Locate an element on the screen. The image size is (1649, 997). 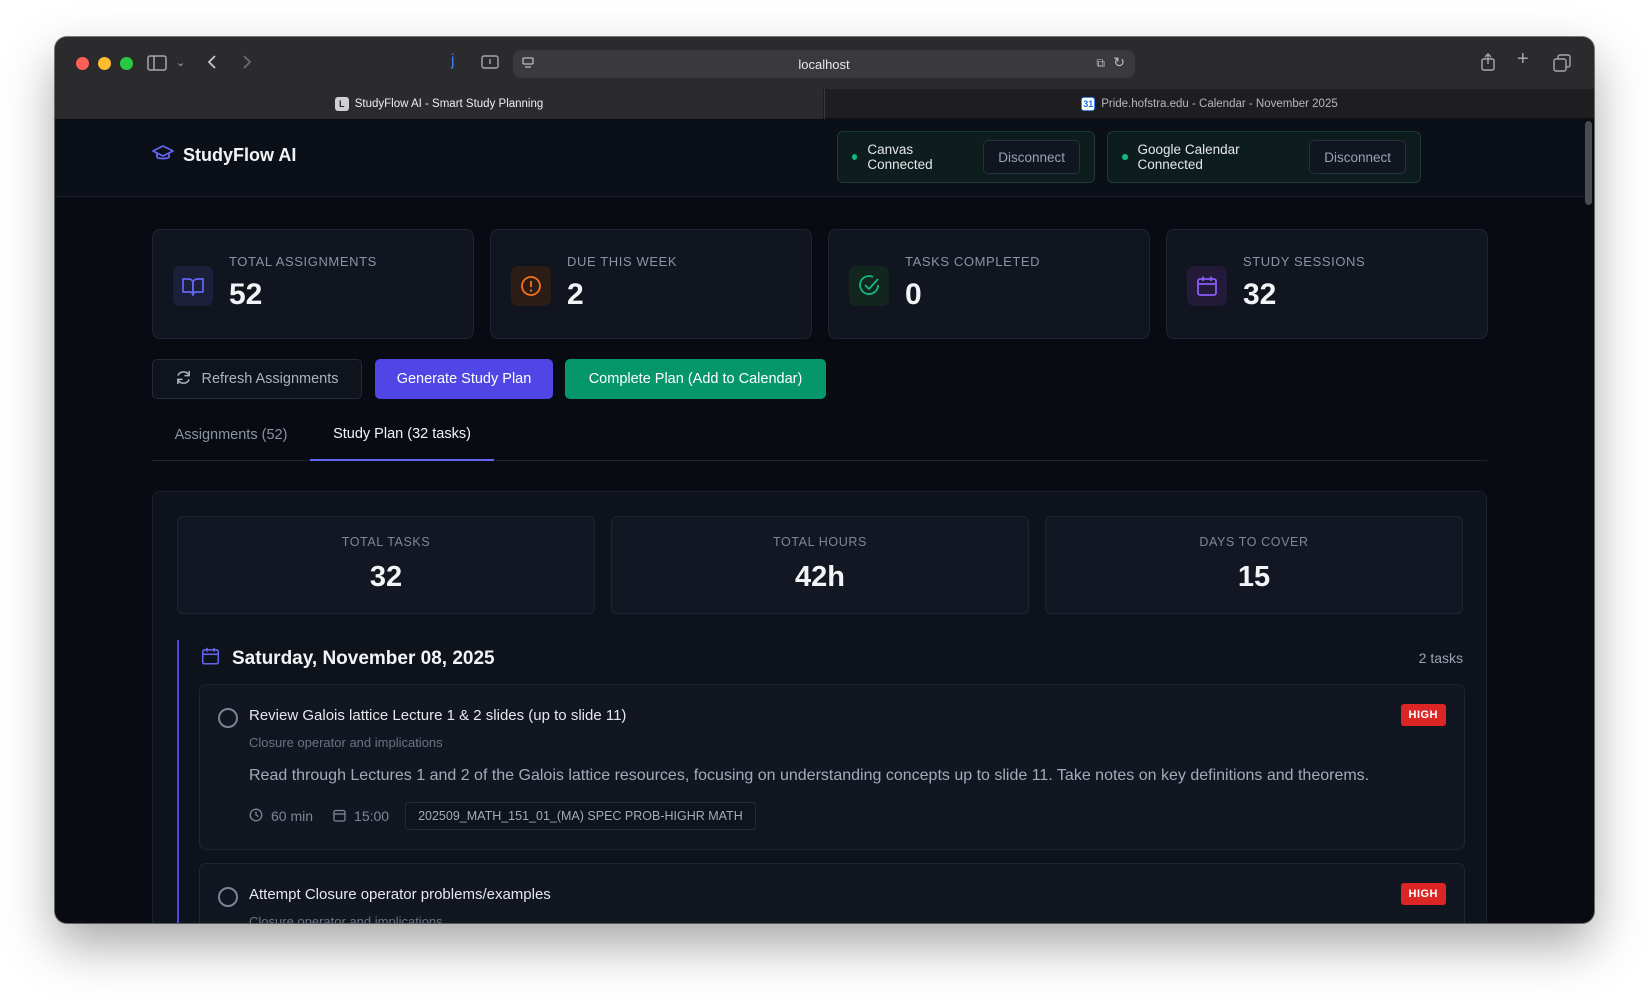
clock-icon is located at coordinates (256, 816).